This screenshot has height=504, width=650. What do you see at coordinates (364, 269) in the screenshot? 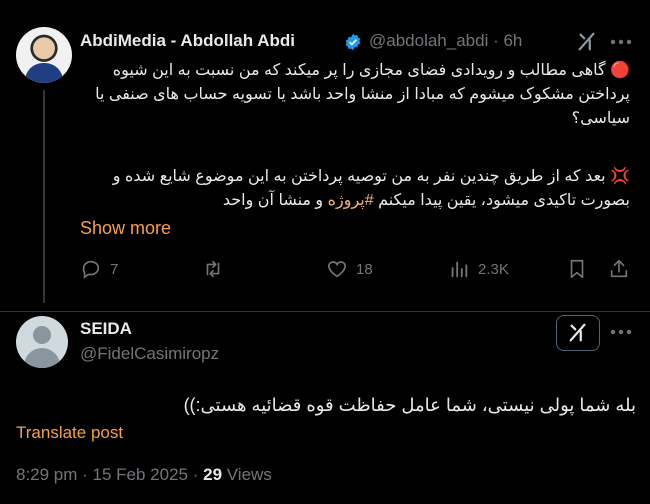
I see `like-count: 18` at bounding box center [364, 269].